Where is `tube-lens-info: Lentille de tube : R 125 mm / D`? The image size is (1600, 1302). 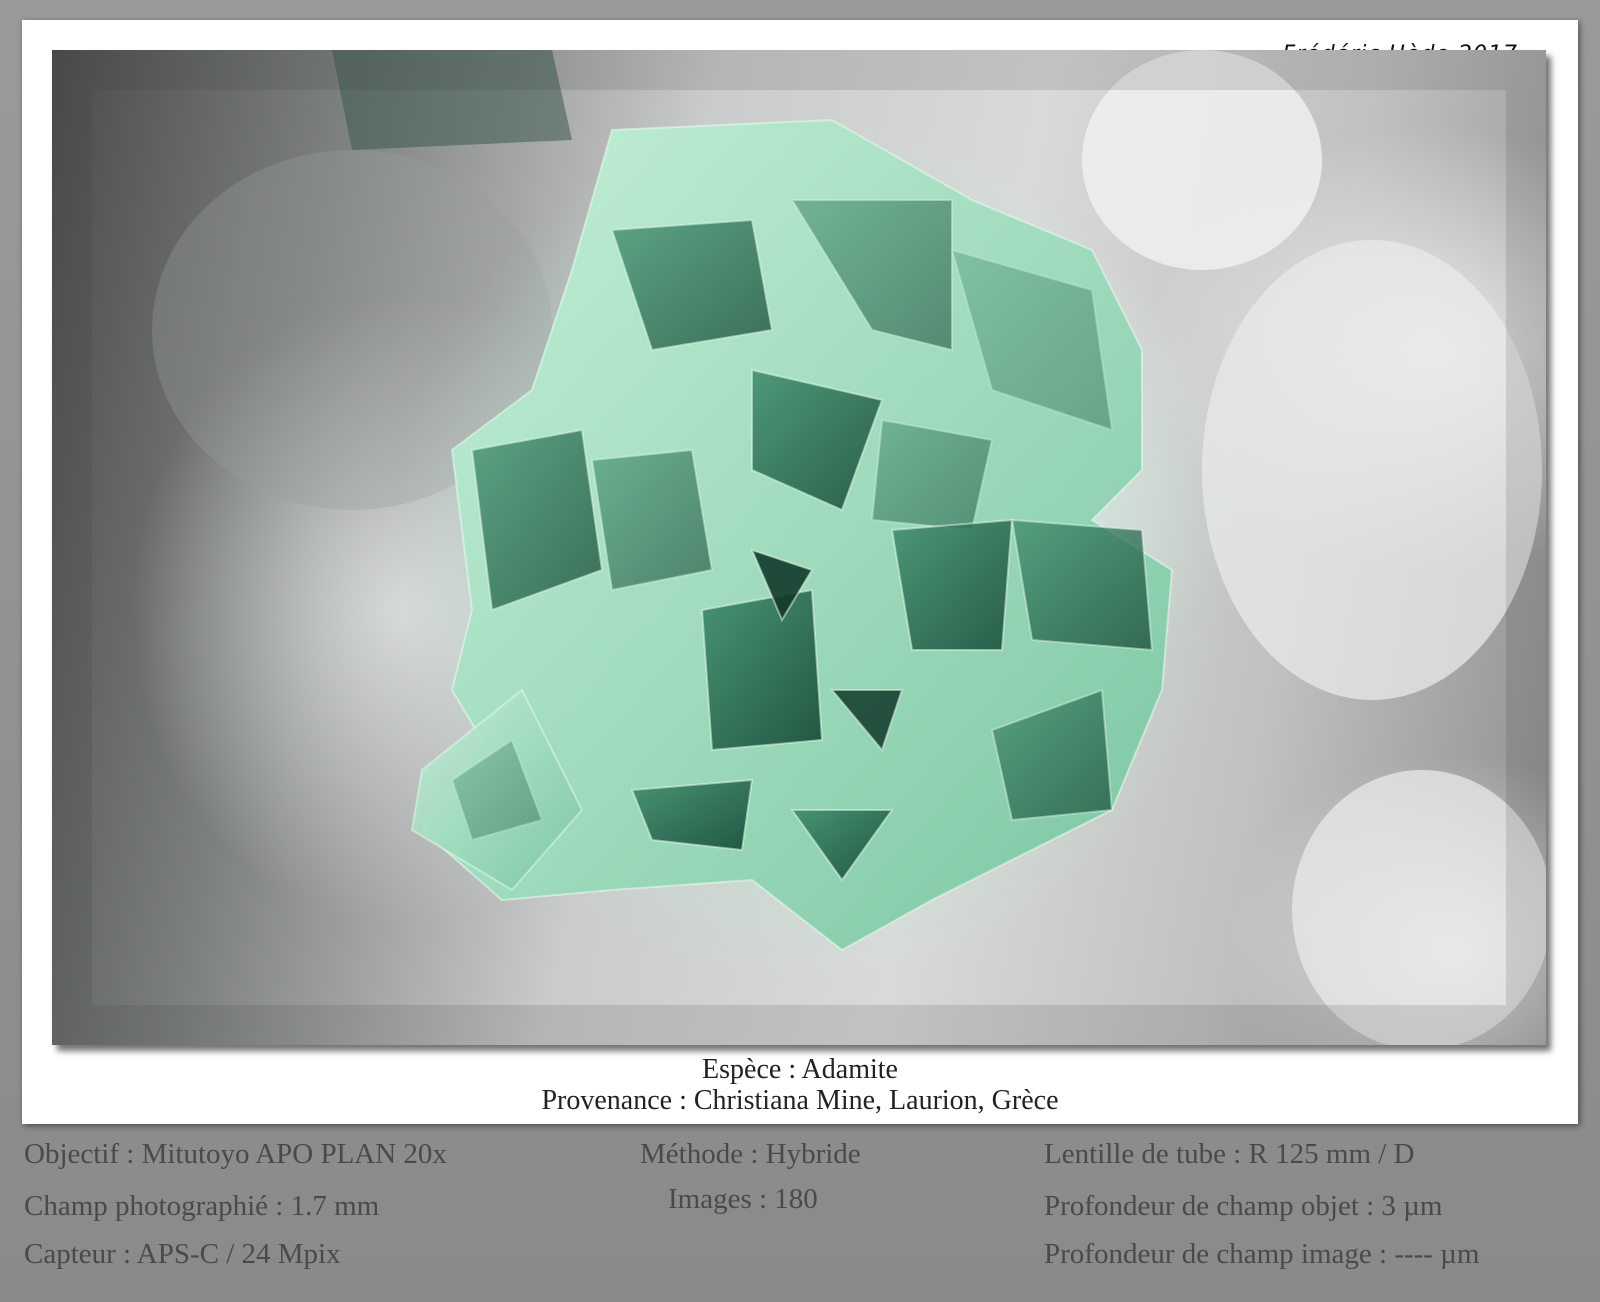
tube-lens-info: Lentille de tube : R 125 mm / D is located at coordinates (1229, 1154).